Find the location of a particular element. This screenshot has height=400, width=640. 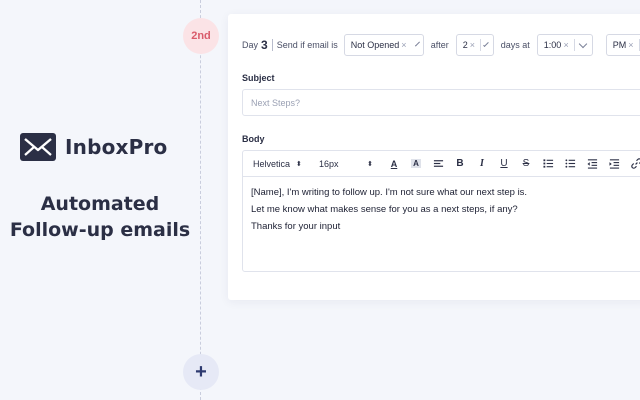

ampm-value: PM is located at coordinates (619, 45).